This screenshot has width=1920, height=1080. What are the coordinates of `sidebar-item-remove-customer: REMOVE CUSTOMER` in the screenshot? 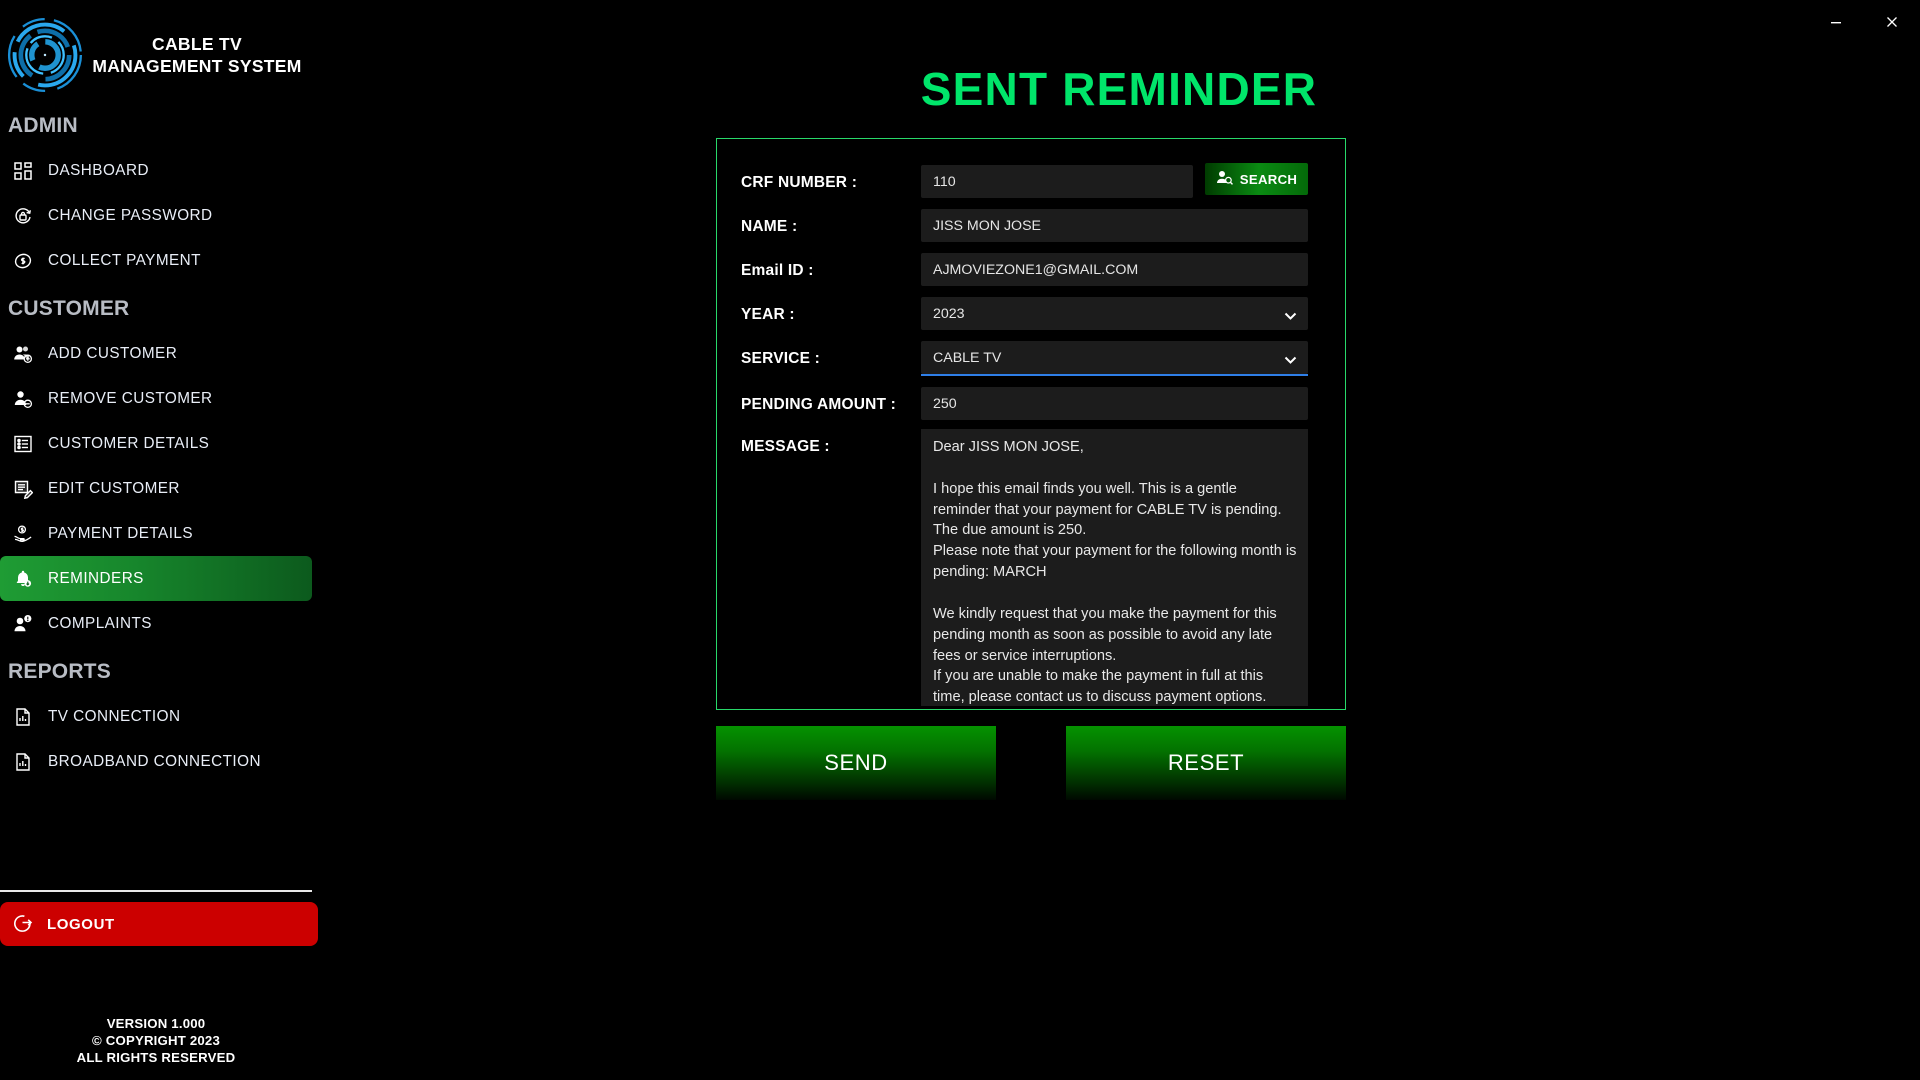 It's located at (156, 398).